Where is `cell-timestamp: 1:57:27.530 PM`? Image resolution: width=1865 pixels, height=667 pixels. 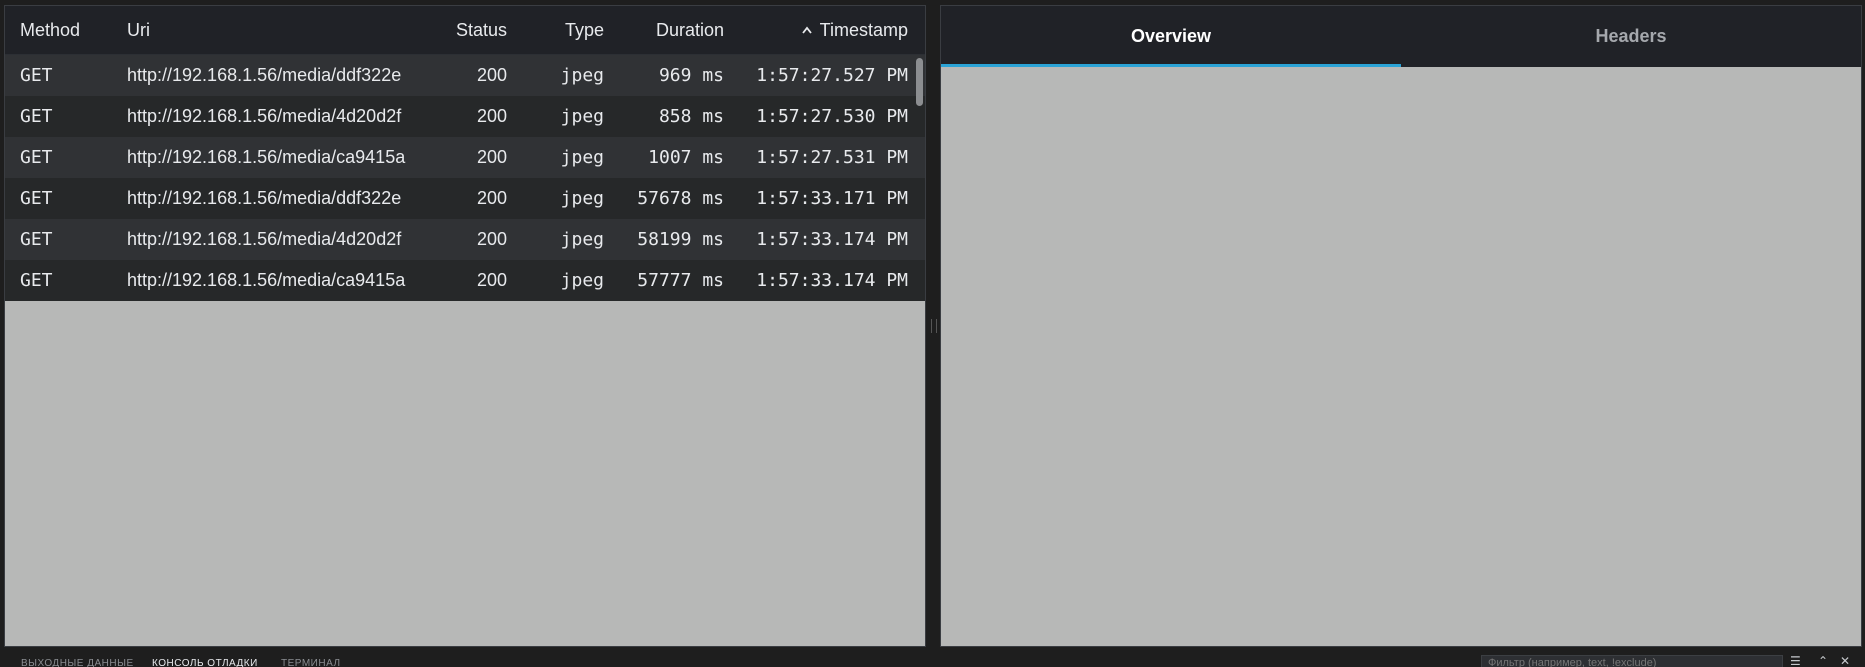 cell-timestamp: 1:57:27.530 PM is located at coordinates (832, 116).